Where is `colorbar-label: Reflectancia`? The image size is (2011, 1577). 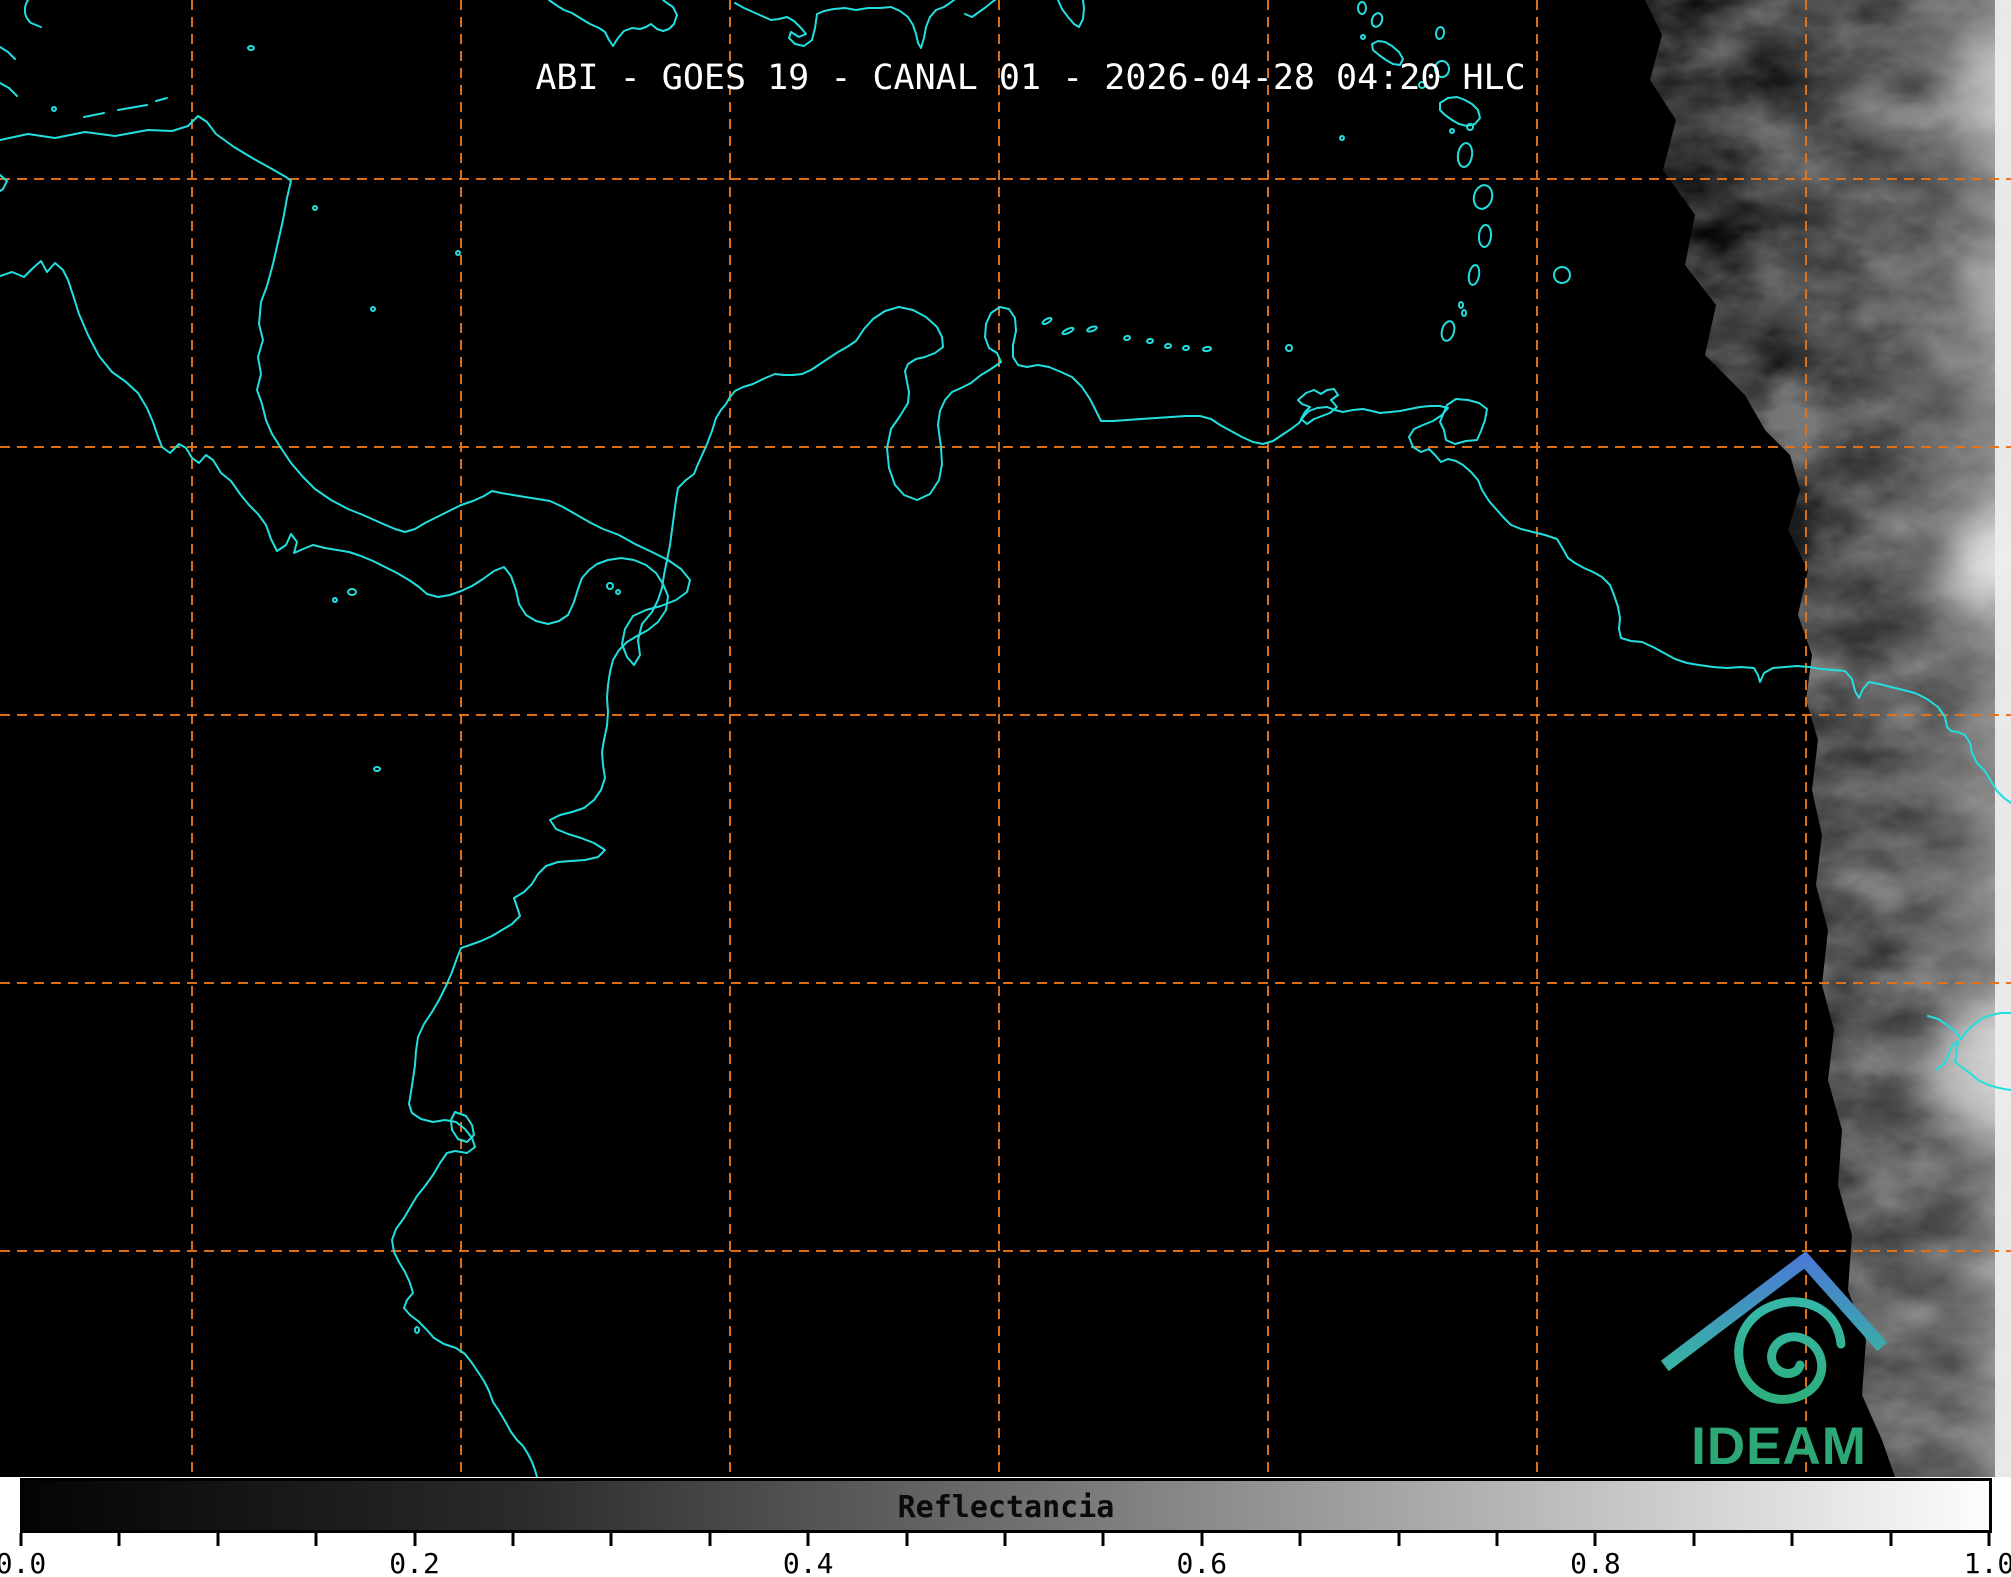 colorbar-label: Reflectancia is located at coordinates (1006, 1507).